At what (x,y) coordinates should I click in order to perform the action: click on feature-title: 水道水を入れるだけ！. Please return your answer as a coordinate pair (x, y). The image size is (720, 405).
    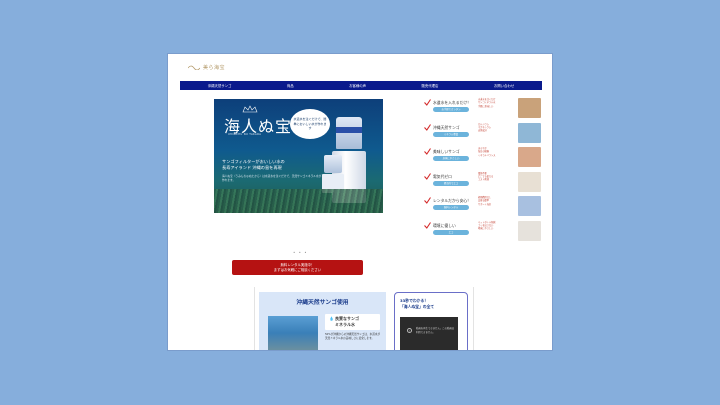
    Looking at the image, I should click on (452, 102).